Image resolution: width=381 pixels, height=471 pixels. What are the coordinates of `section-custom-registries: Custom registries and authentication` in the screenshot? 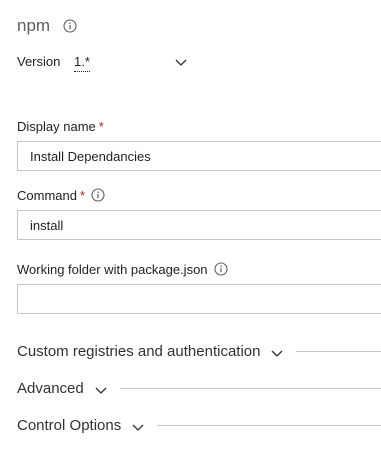 It's located at (199, 351).